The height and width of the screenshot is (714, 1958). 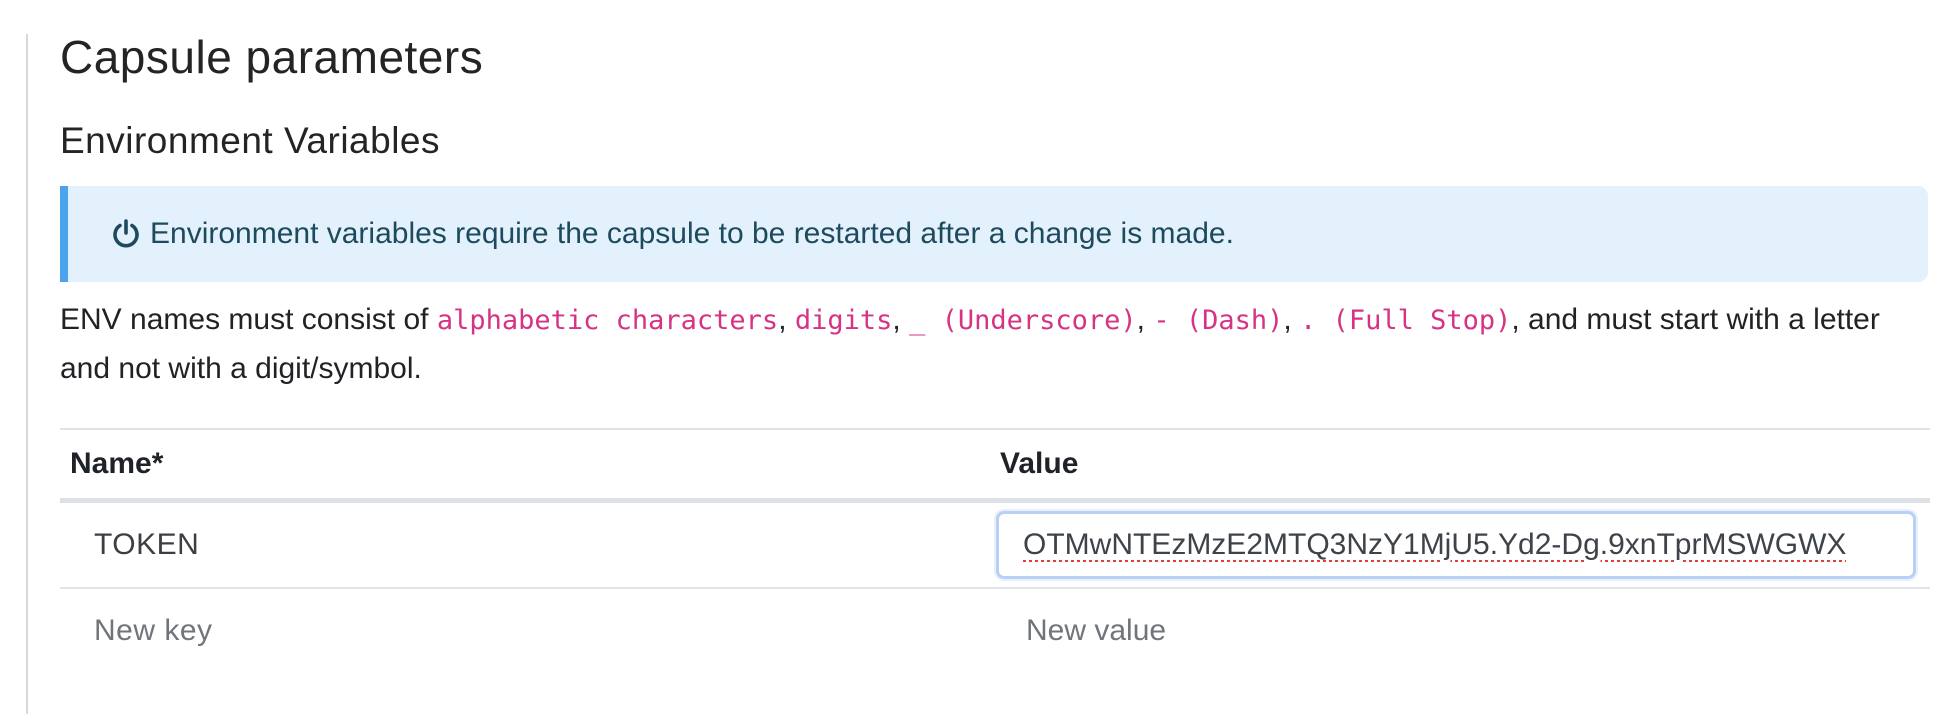 I want to click on new-value-field: New value, so click(x=1461, y=631).